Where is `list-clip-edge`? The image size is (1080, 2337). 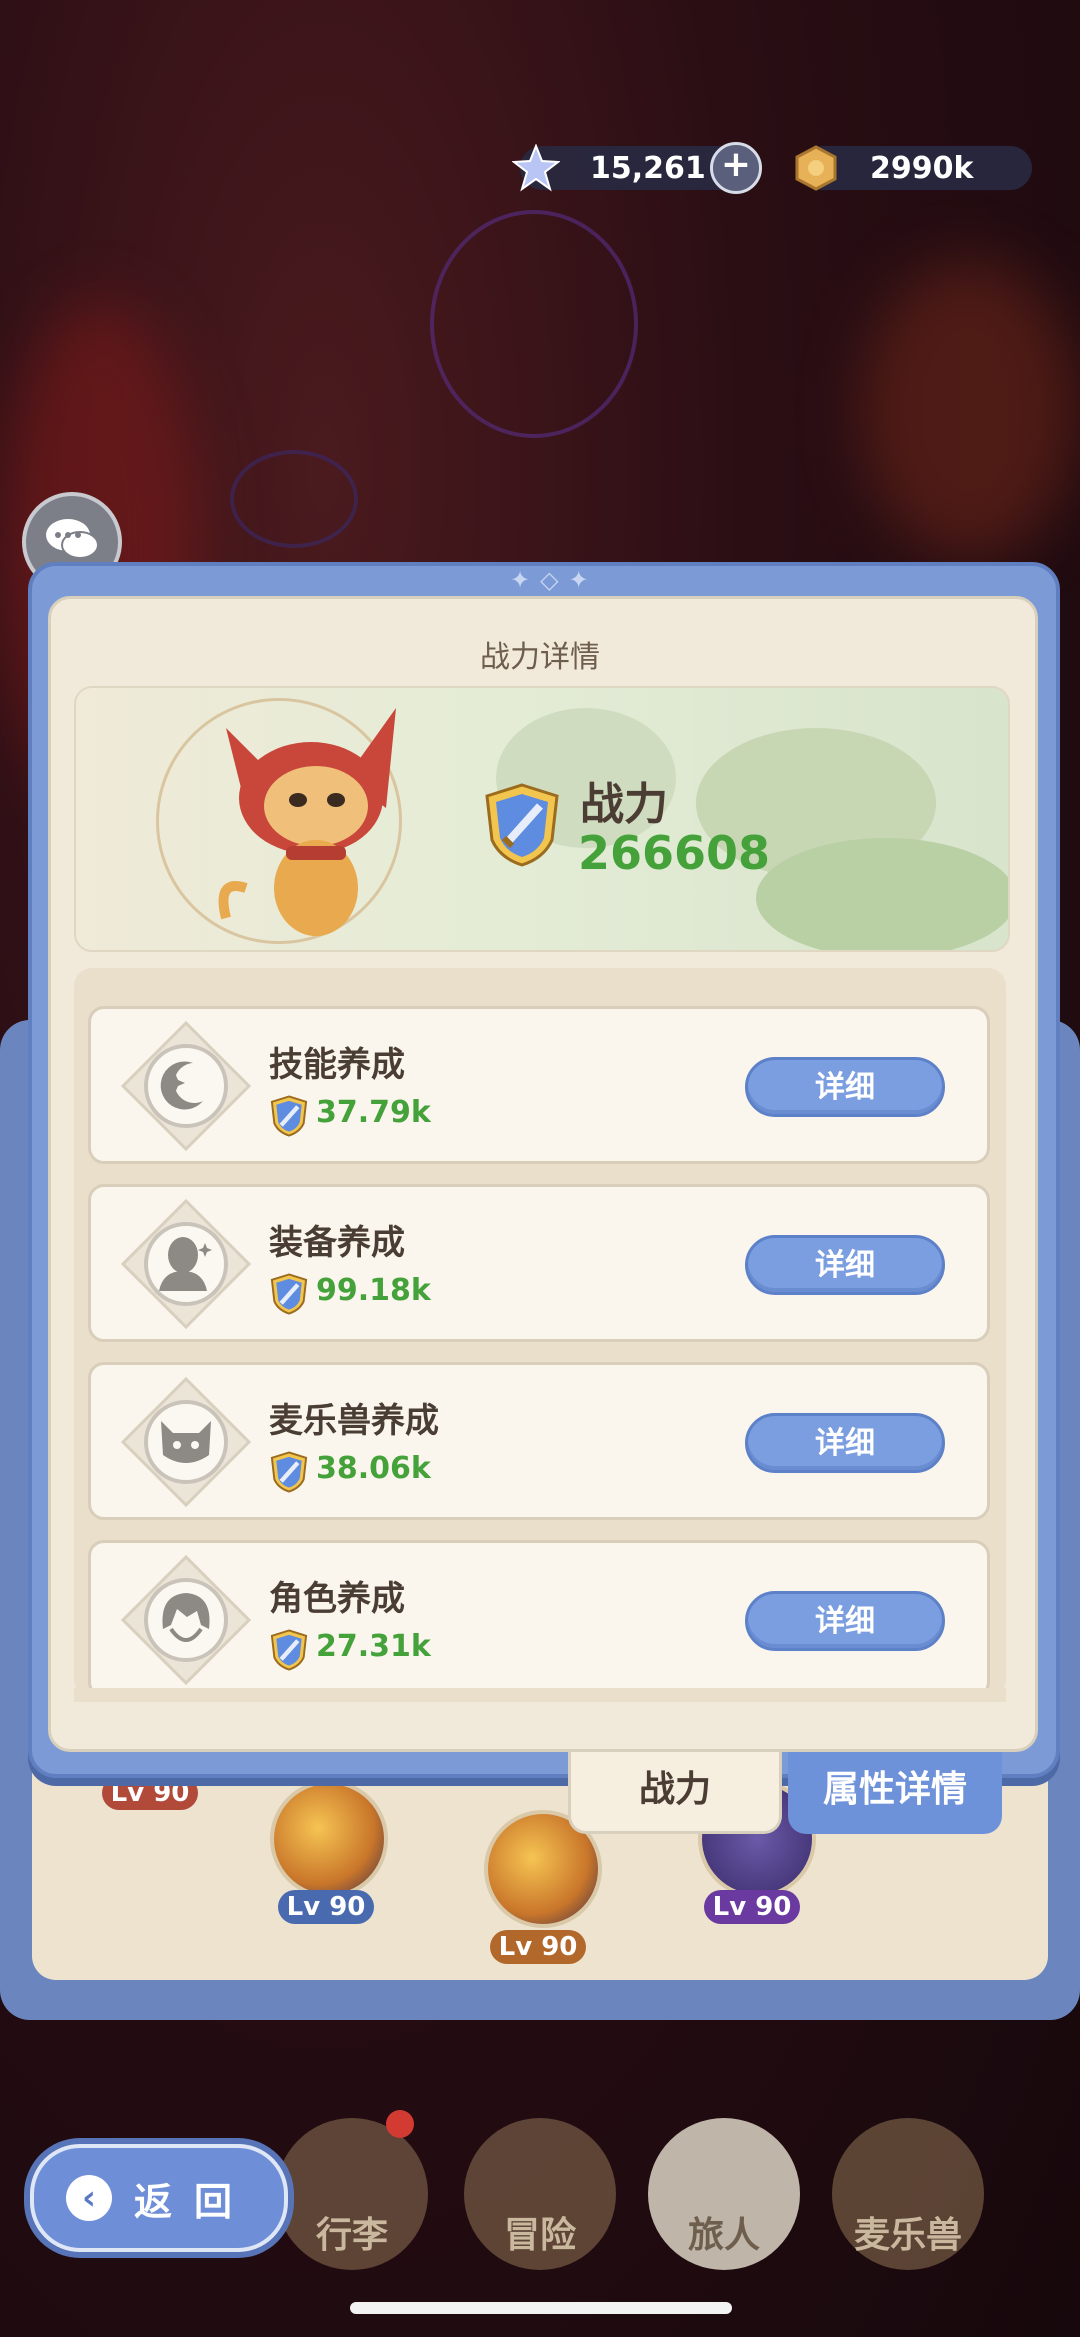
list-clip-edge is located at coordinates (540, 1695).